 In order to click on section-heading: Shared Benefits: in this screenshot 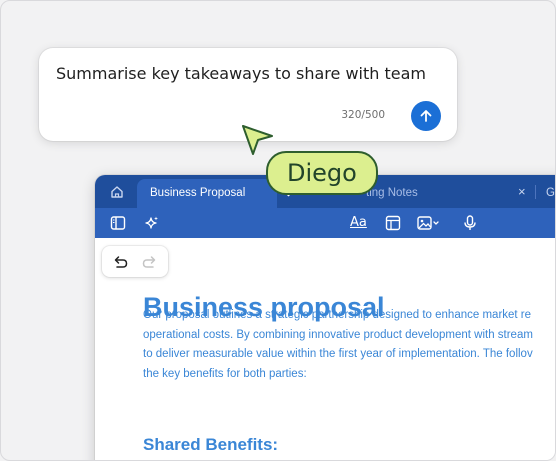, I will do `click(210, 445)`.